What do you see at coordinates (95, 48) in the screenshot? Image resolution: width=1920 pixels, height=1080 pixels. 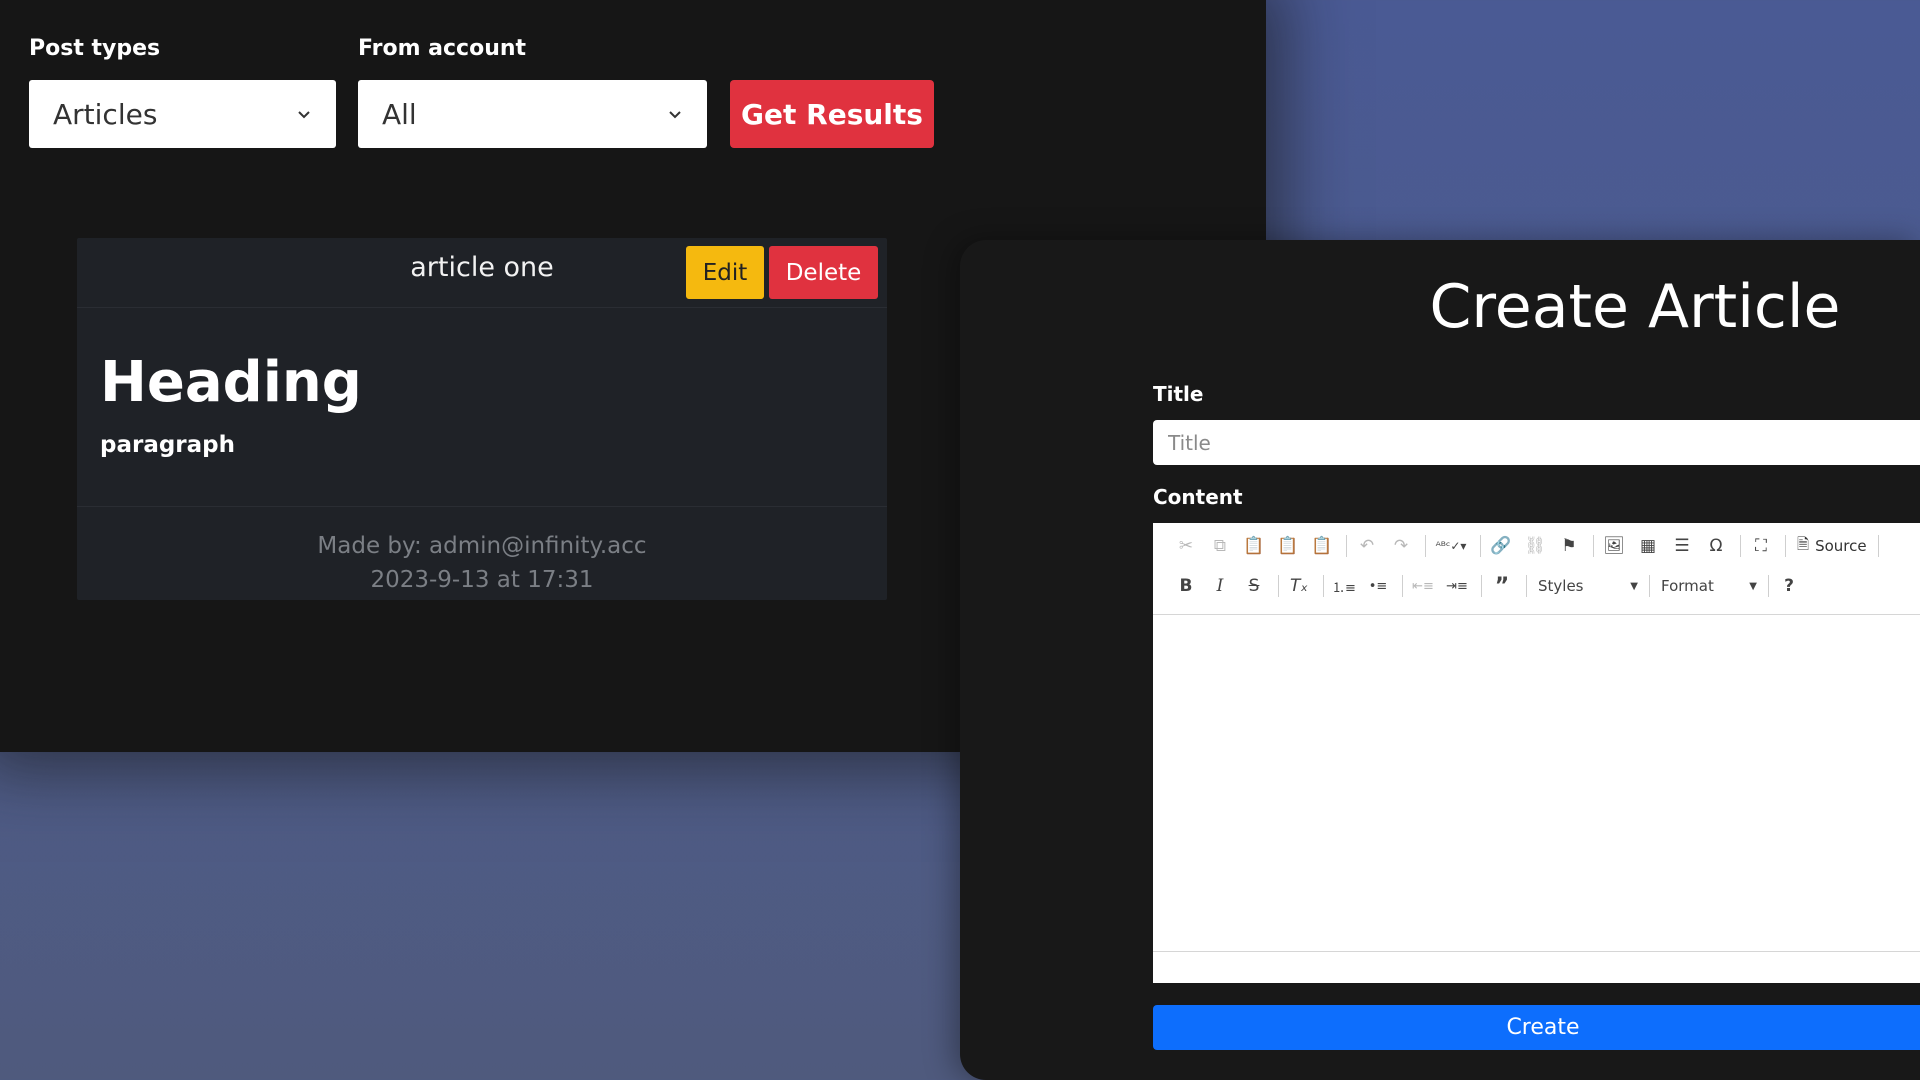 I see `post-types-label: Post types` at bounding box center [95, 48].